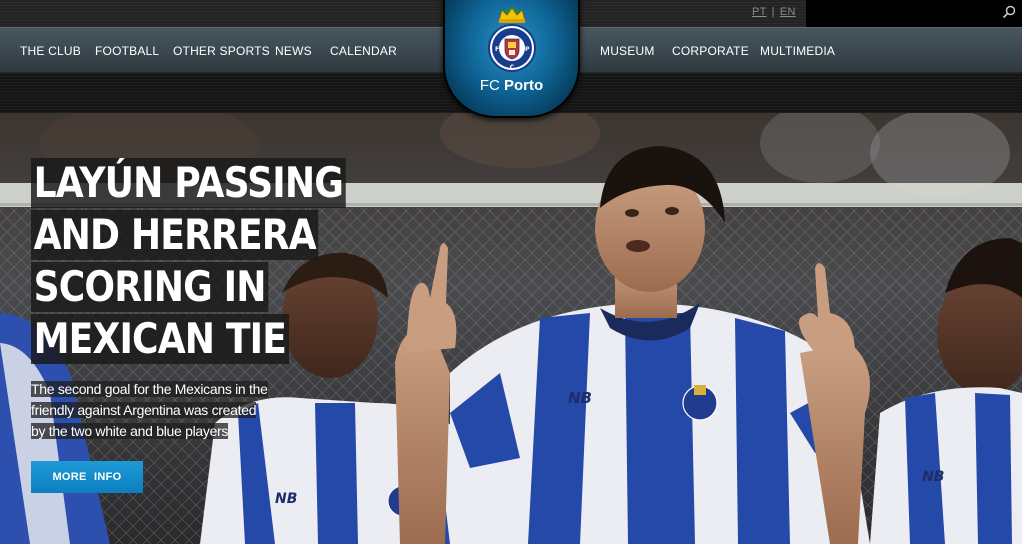 The width and height of the screenshot is (1022, 544). I want to click on nav-news: NEWS, so click(293, 51).